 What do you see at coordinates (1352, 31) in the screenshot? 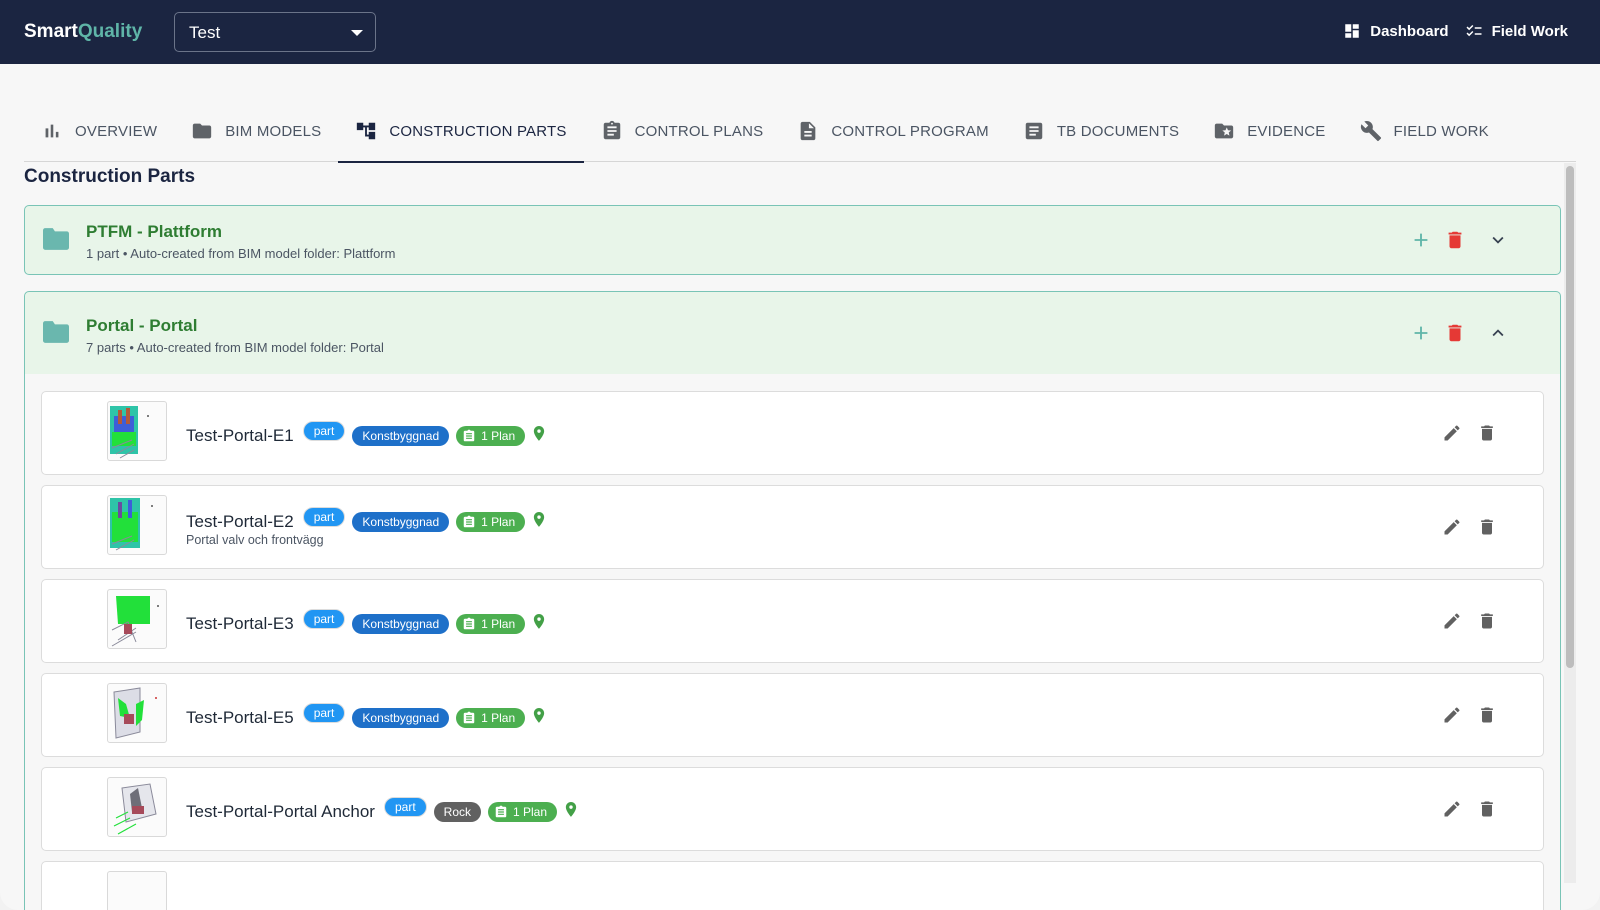
I see `dashboard-icon` at bounding box center [1352, 31].